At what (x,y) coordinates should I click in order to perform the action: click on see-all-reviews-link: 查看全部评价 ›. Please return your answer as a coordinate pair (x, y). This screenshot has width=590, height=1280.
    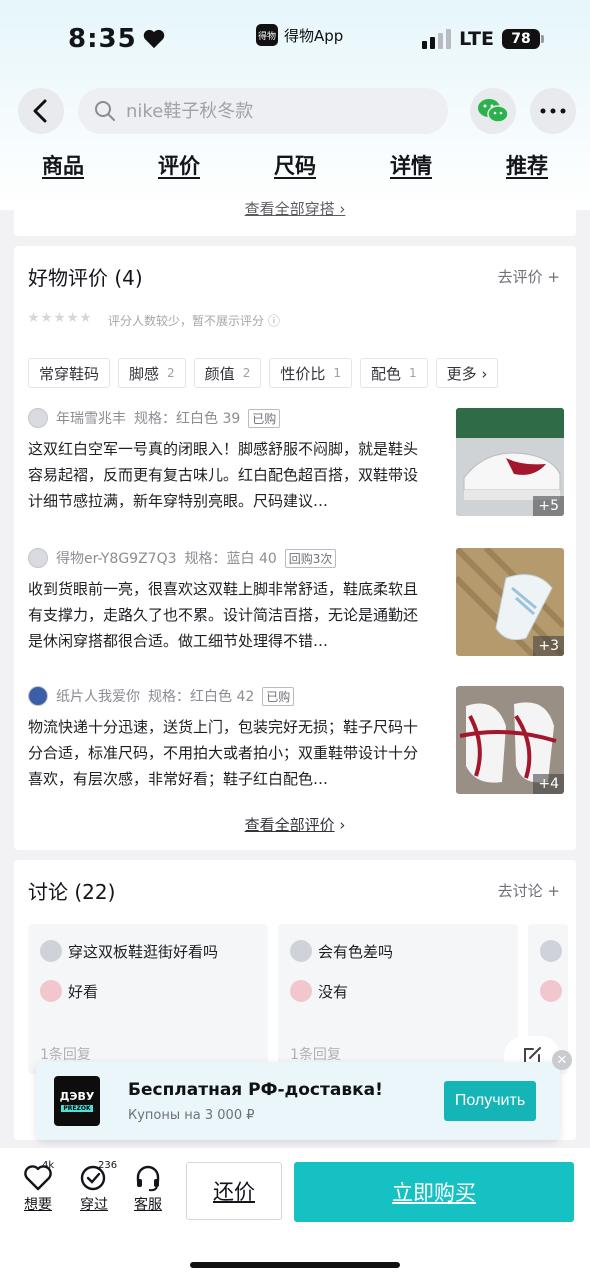
    Looking at the image, I should click on (295, 824).